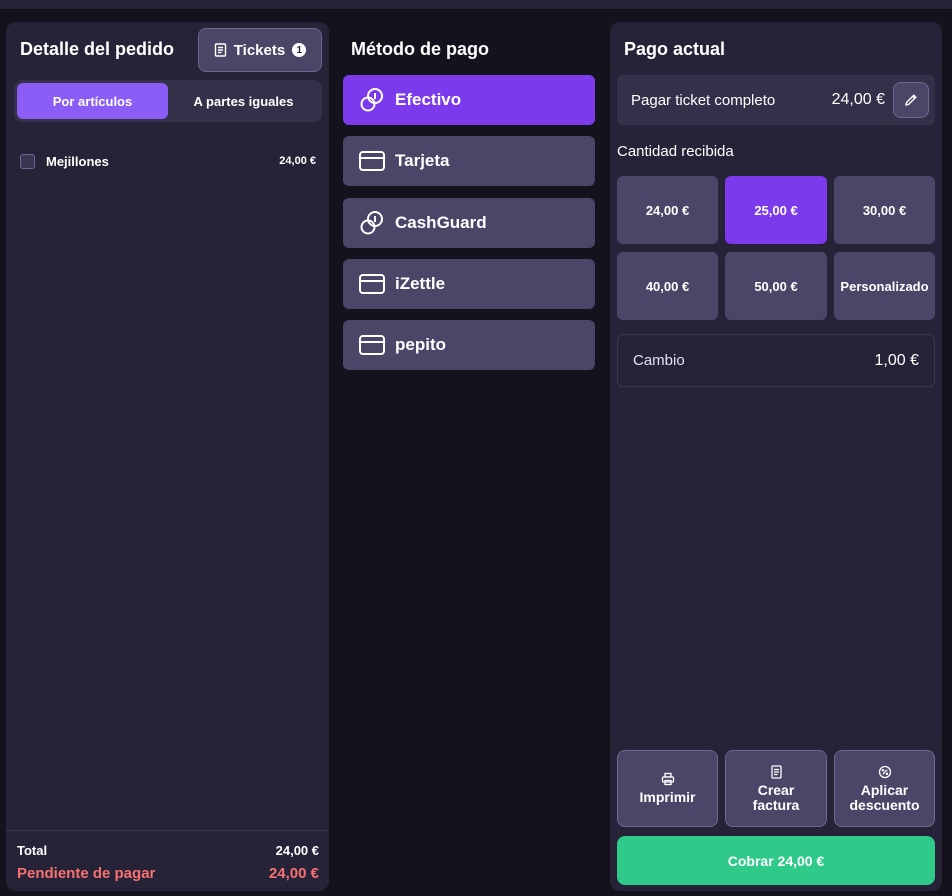 The image size is (952, 896). What do you see at coordinates (469, 284) in the screenshot?
I see `payment-method-izettle: iZettle` at bounding box center [469, 284].